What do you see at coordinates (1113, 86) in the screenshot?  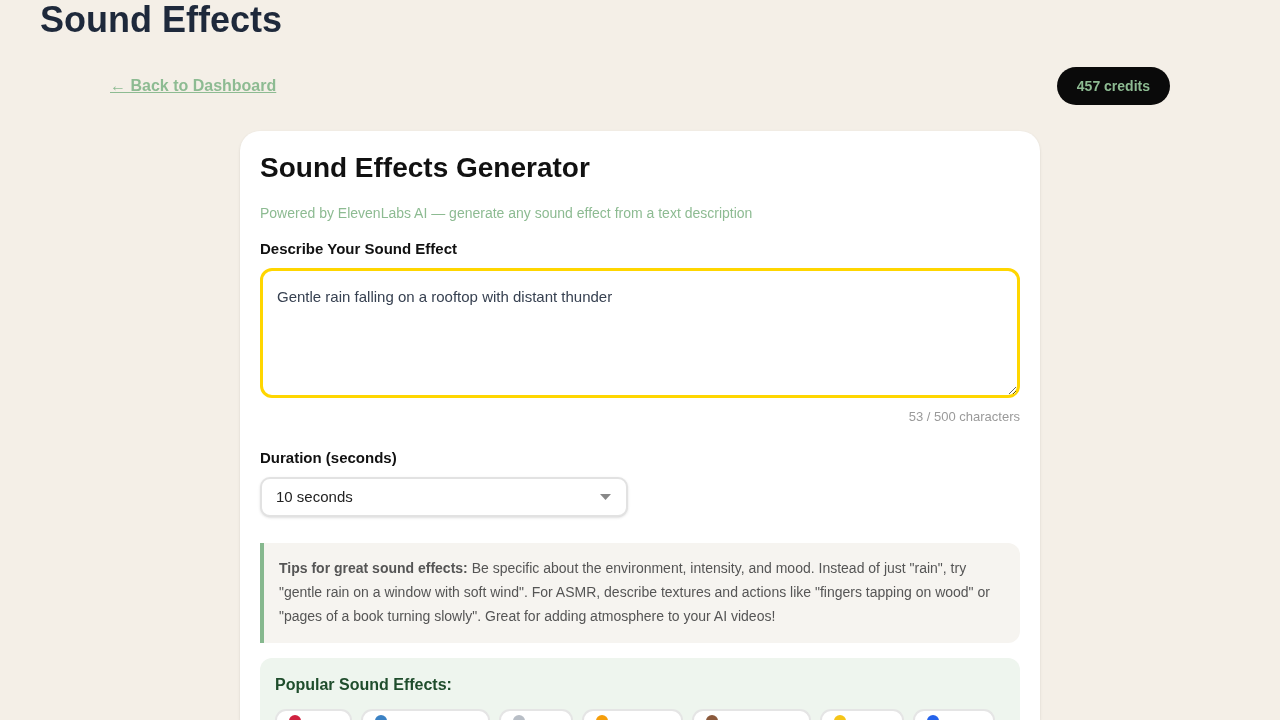 I see `credits-badge: 457 credits` at bounding box center [1113, 86].